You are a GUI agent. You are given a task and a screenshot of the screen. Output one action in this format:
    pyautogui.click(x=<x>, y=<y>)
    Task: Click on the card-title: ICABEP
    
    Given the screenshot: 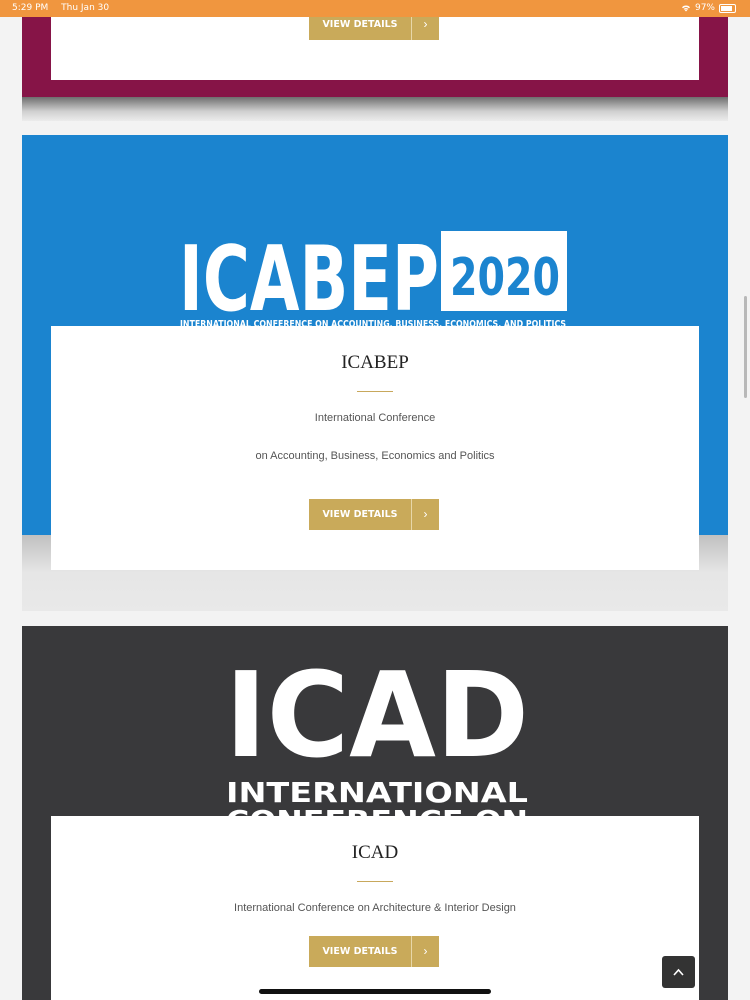 What is the action you would take?
    pyautogui.click(x=375, y=362)
    